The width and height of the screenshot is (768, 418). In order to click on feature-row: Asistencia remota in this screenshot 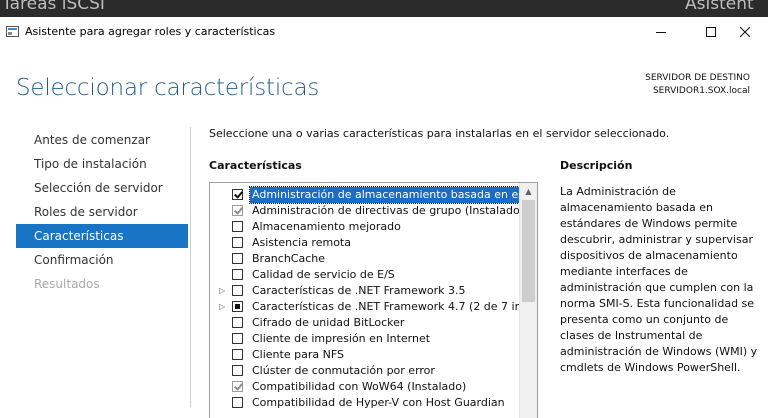, I will do `click(364, 243)`.